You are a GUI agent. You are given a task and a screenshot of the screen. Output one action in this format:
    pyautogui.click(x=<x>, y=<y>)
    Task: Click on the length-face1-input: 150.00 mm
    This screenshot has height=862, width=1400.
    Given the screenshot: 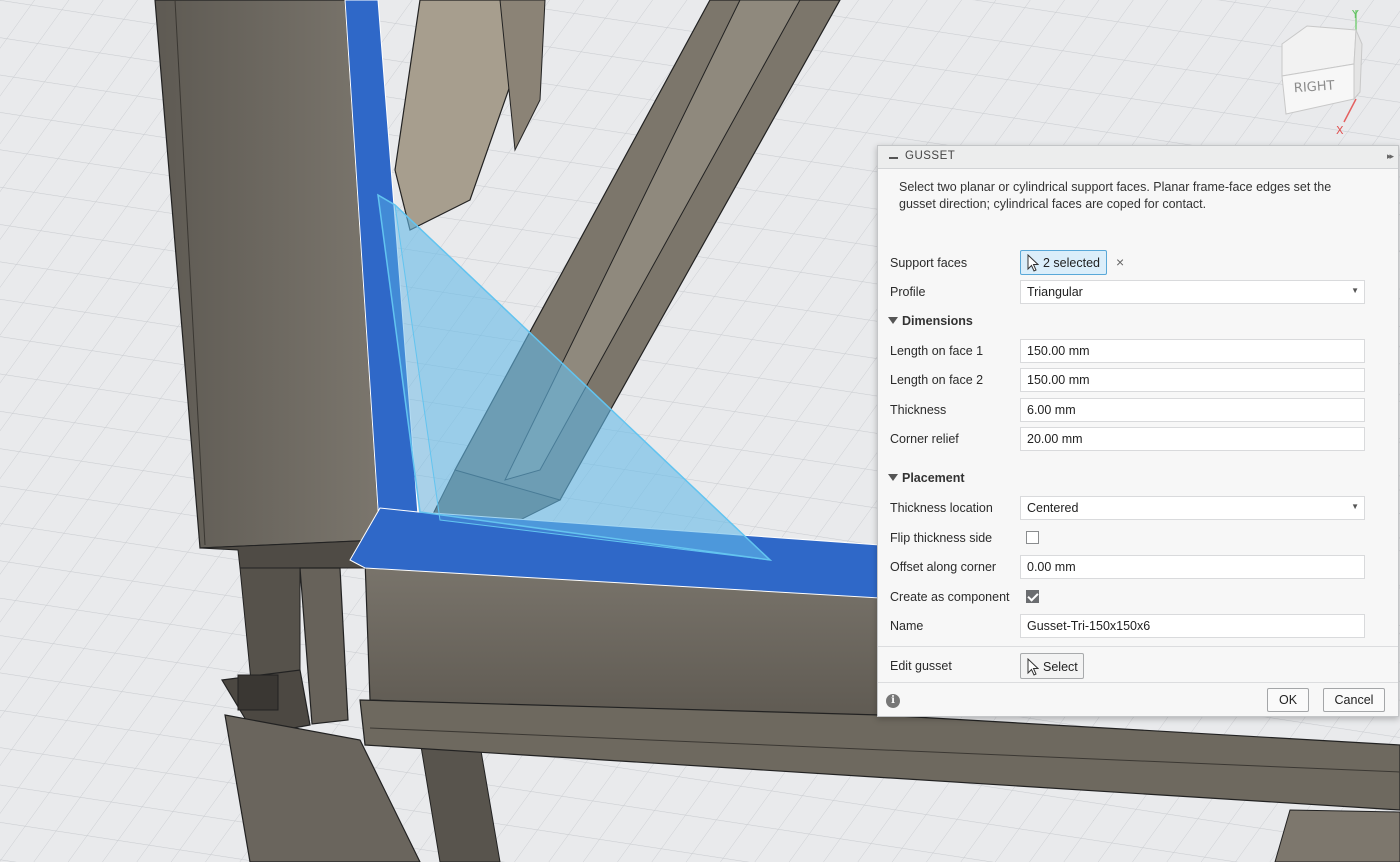 What is the action you would take?
    pyautogui.click(x=1192, y=351)
    